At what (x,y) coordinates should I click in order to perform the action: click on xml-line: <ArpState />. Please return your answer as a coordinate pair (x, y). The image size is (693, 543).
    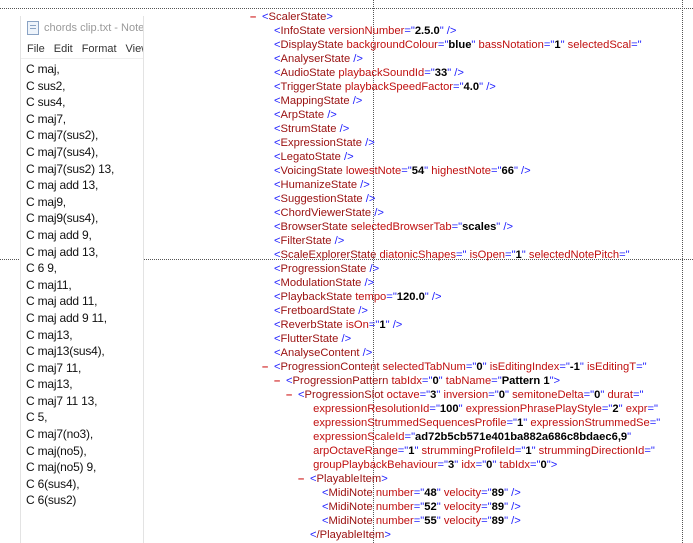
    Looking at the image, I should click on (299, 115).